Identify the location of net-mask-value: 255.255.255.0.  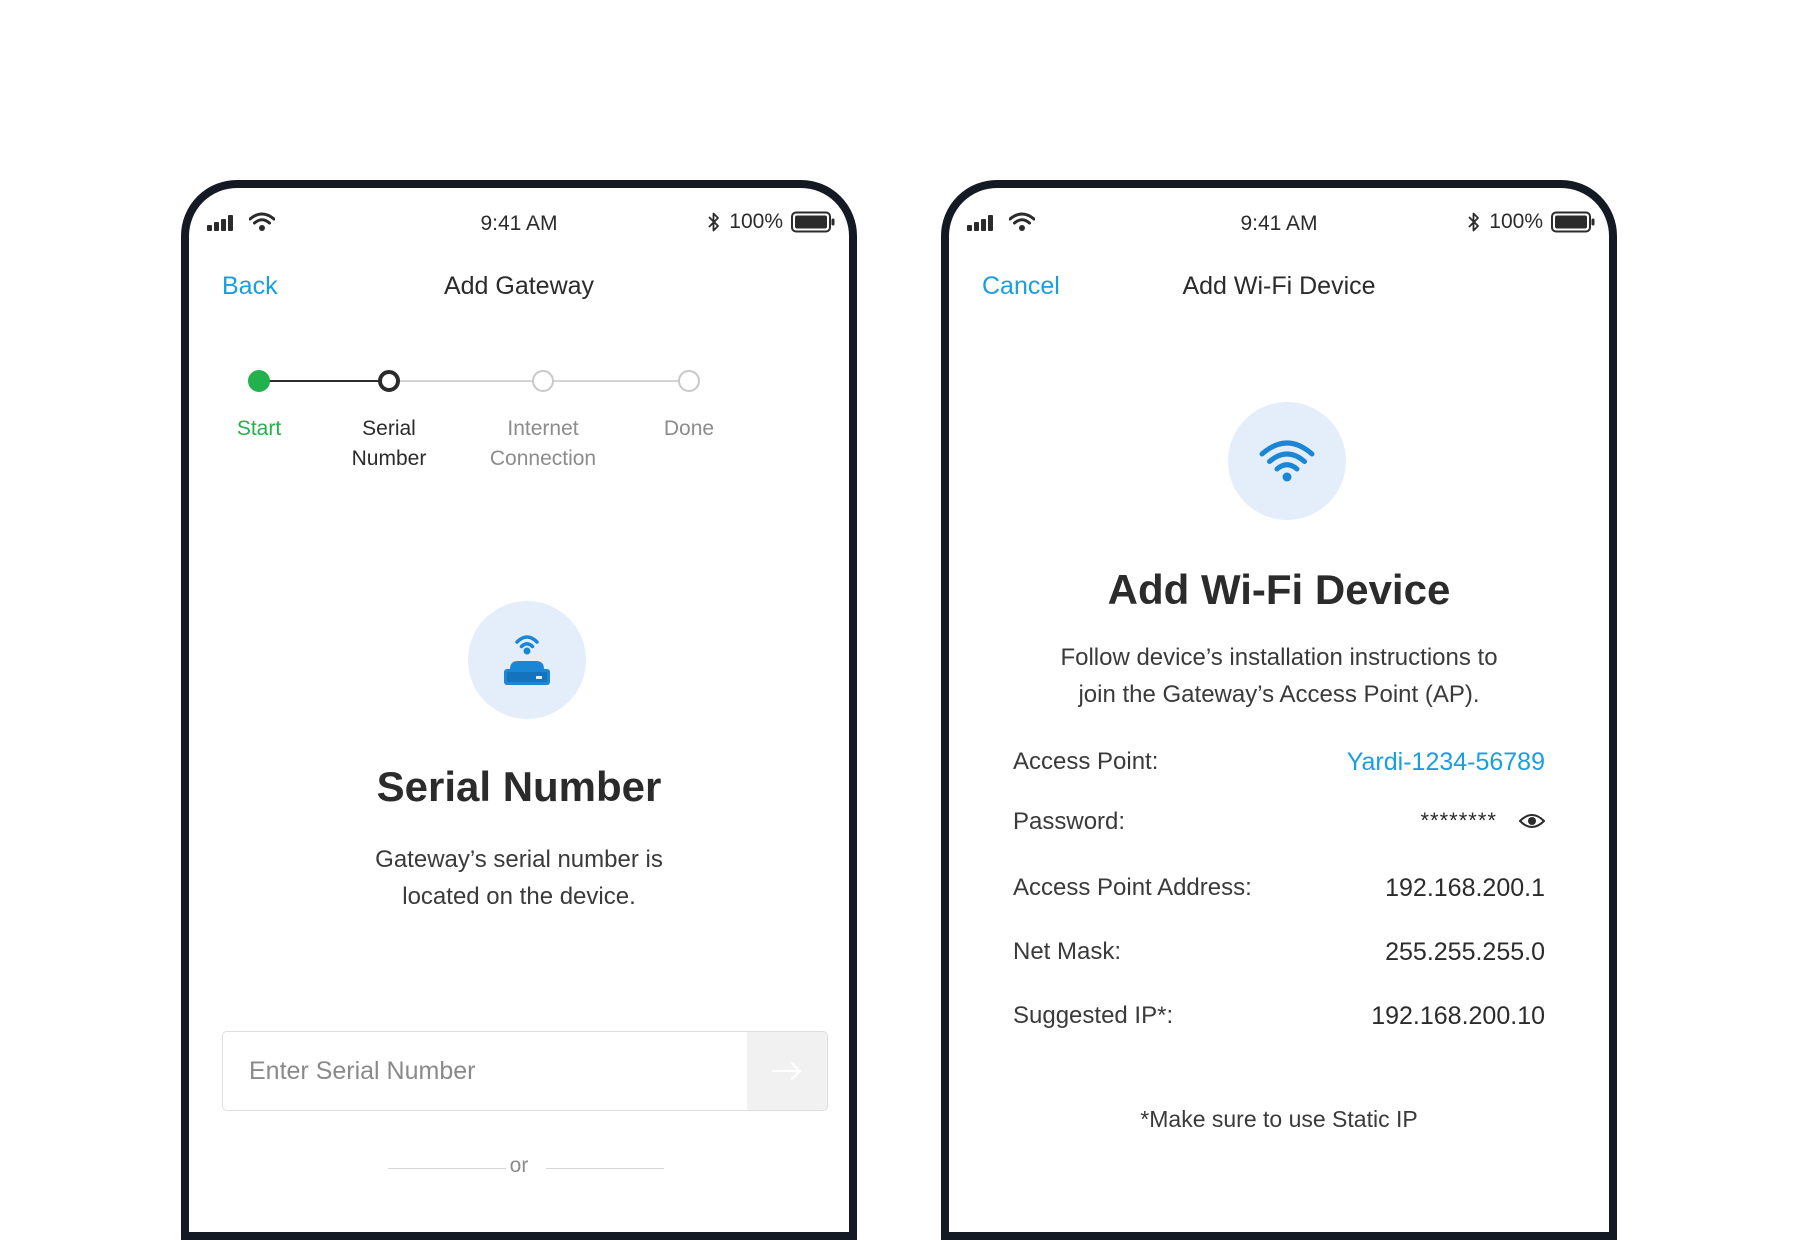
(1465, 952).